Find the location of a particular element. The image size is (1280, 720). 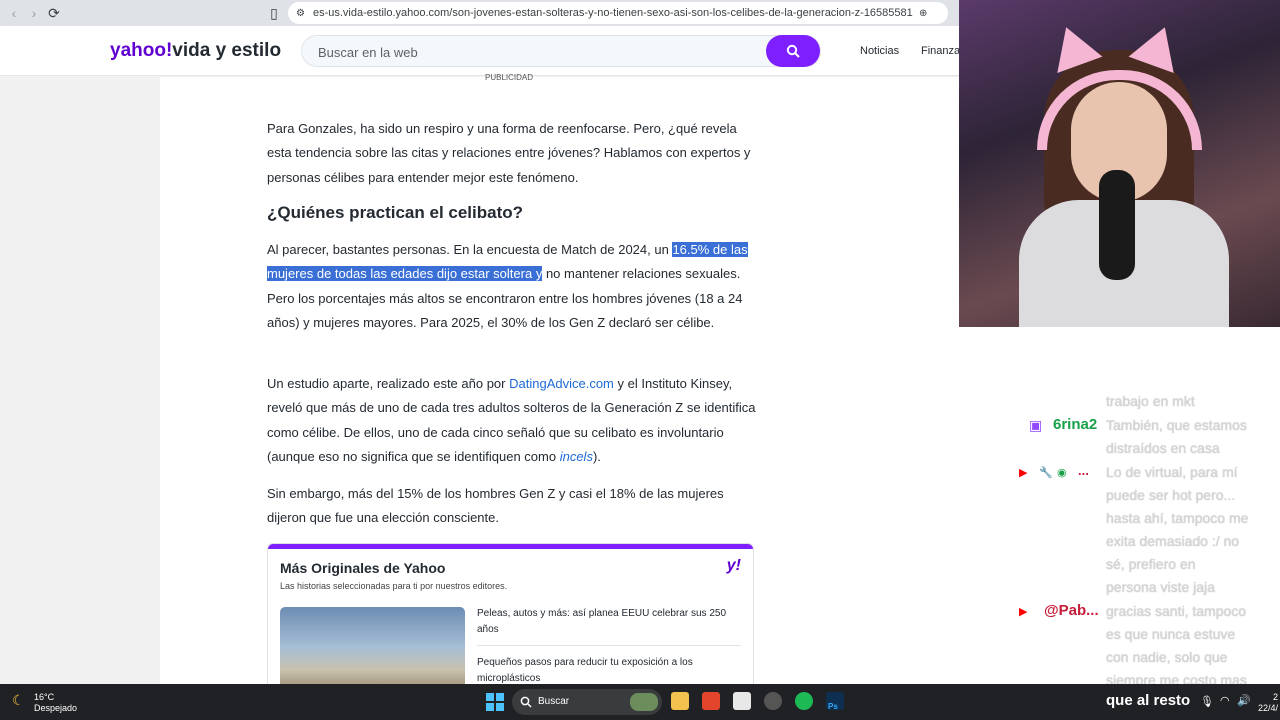

spotify-icon is located at coordinates (804, 701).